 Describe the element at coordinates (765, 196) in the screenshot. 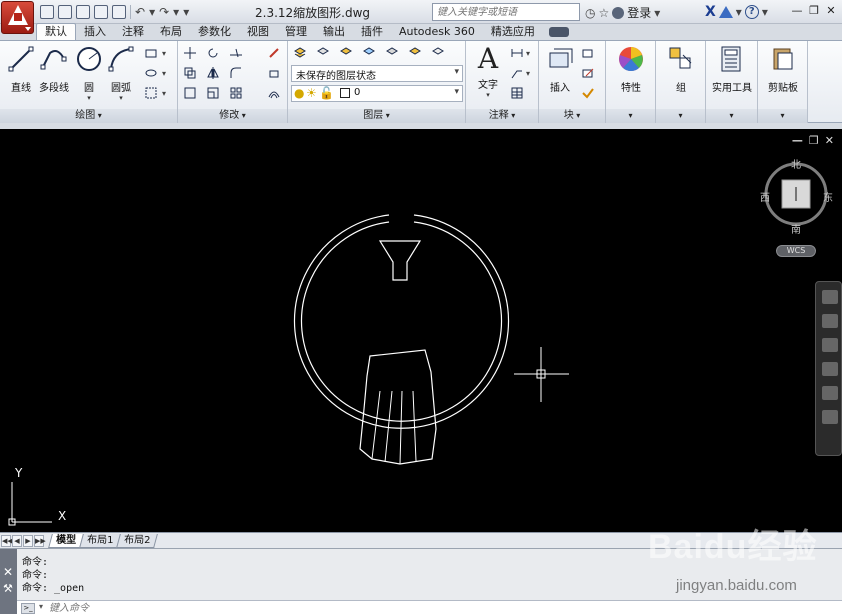

I see `compass-west: 西` at that location.